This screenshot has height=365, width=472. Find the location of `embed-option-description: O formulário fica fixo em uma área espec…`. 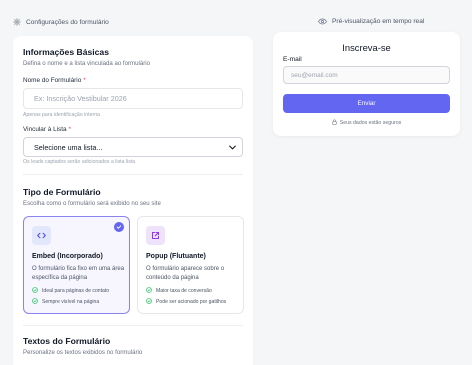

embed-option-description: O formulário fica fixo em uma área espec… is located at coordinates (78, 273).